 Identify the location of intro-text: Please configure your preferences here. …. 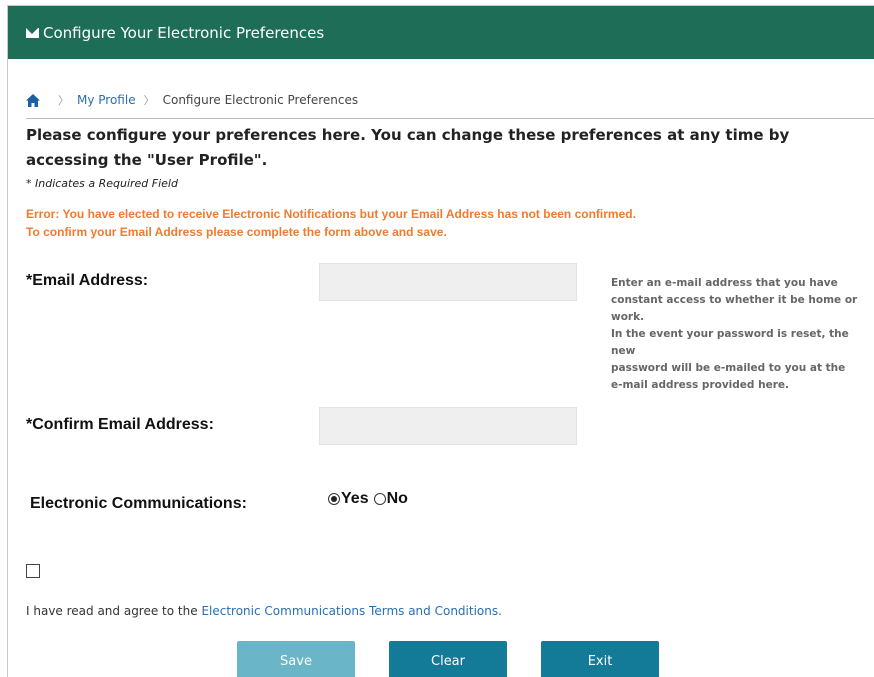
(408, 147).